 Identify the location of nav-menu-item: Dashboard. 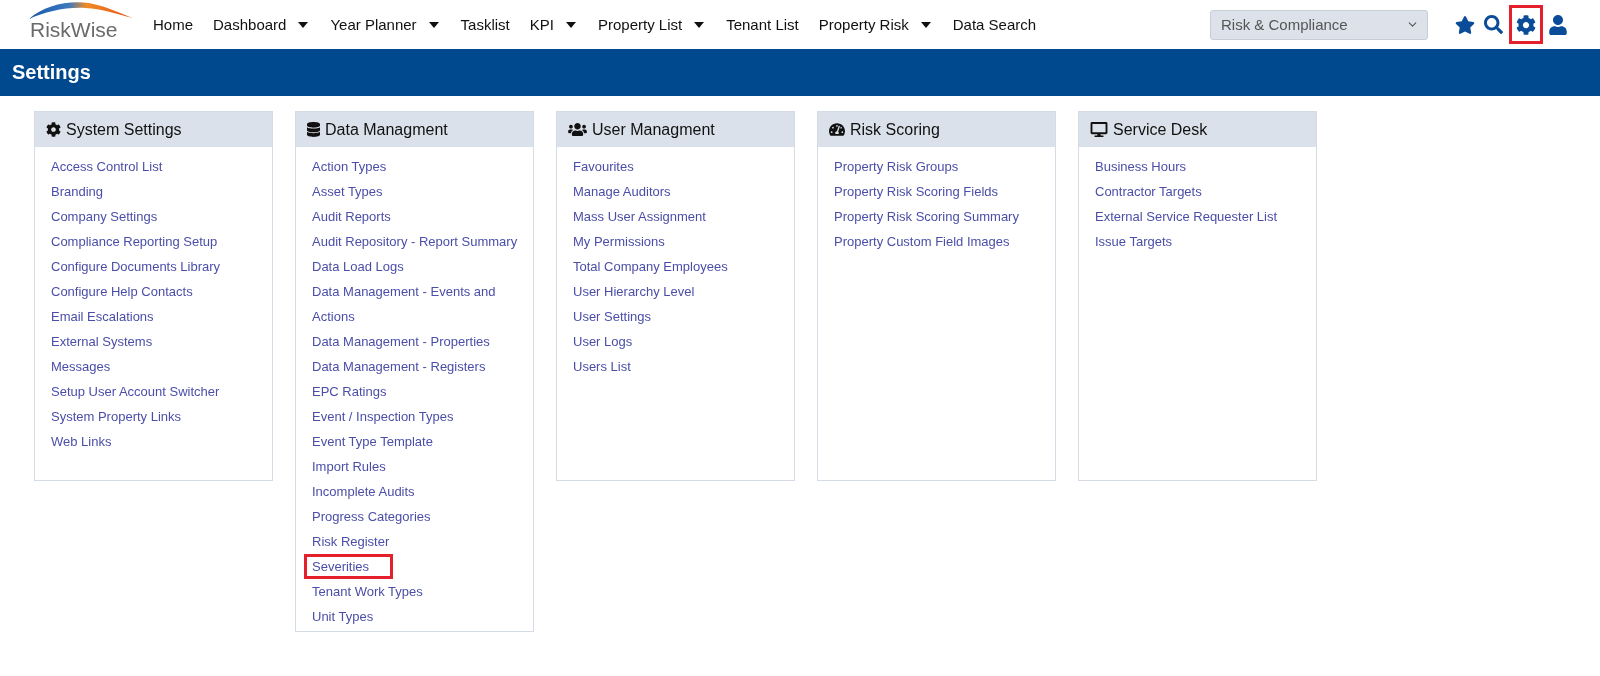
(262, 24).